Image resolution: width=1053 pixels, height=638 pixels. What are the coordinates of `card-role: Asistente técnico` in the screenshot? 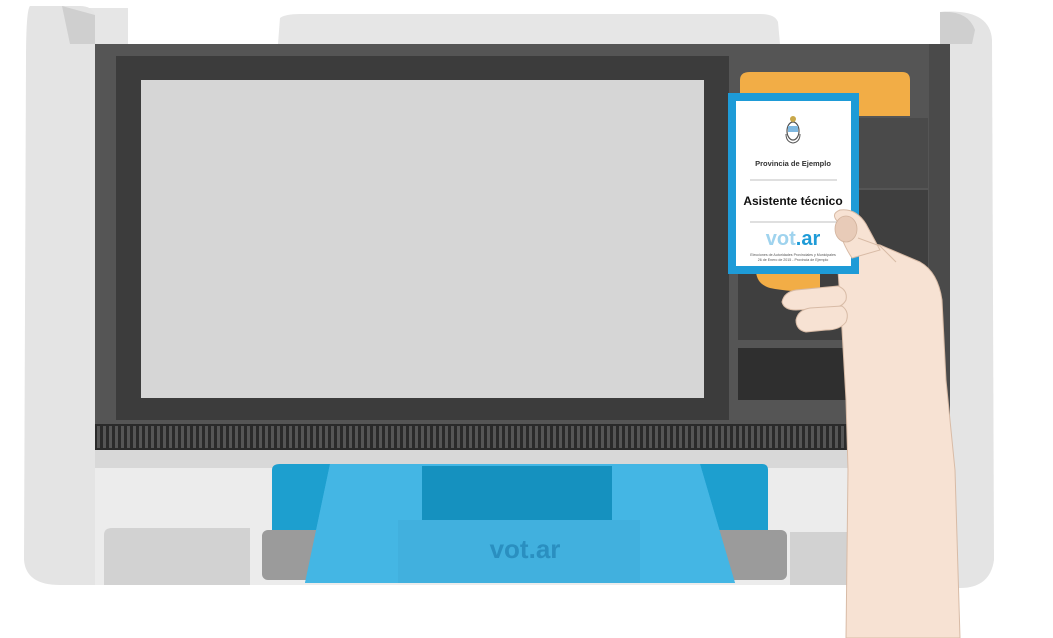 It's located at (792, 201).